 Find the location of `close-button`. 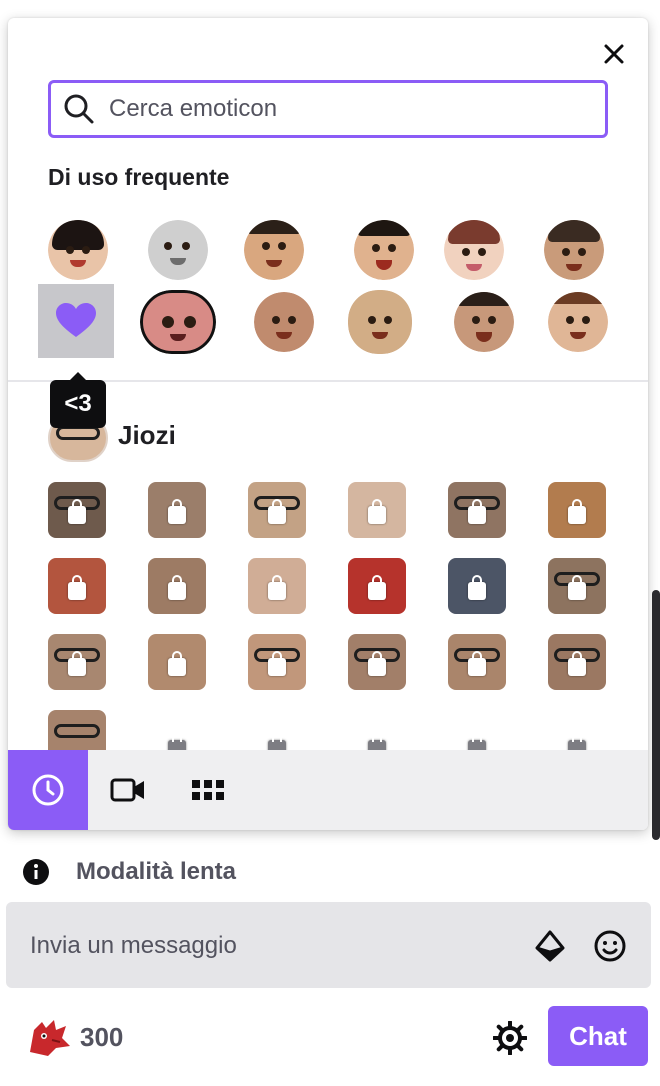

close-button is located at coordinates (614, 54).